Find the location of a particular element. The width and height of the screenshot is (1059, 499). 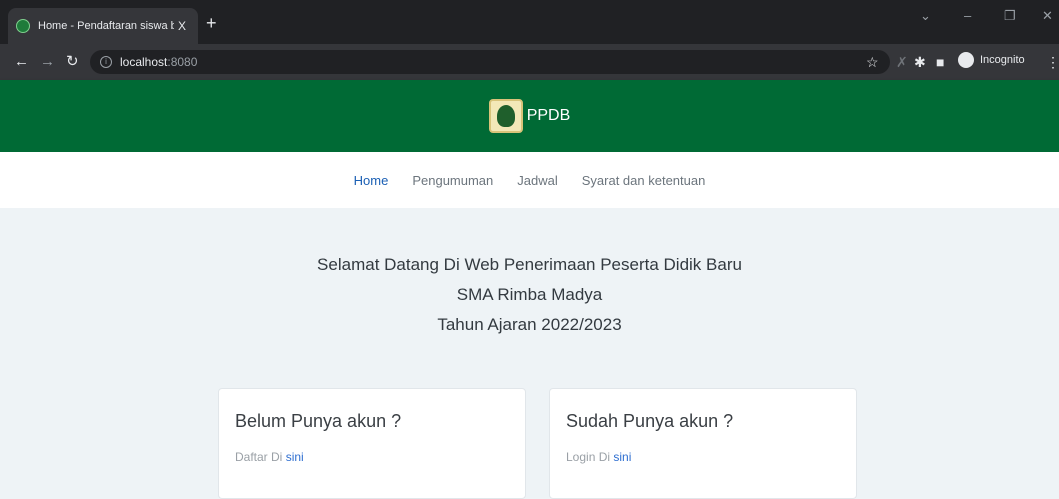

site-info-icon: i is located at coordinates (106, 62).